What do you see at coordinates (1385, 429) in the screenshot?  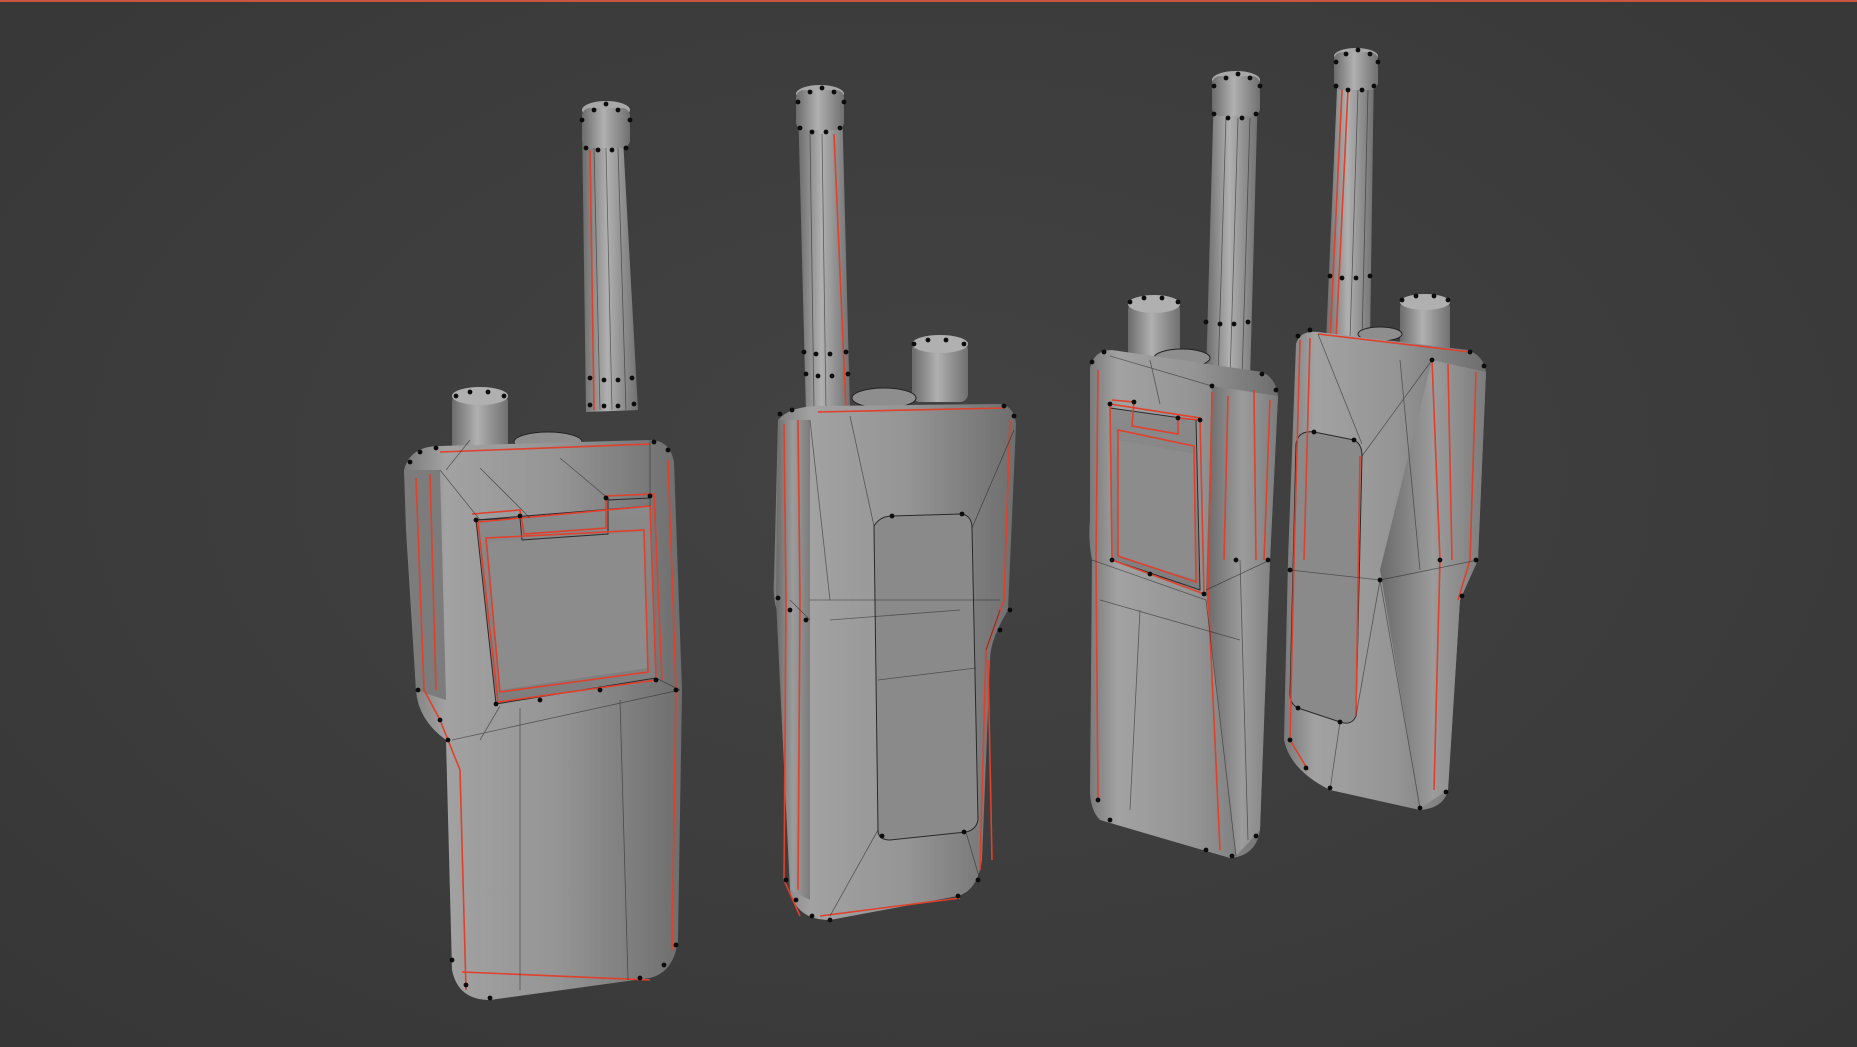 I see `radio-back-right` at bounding box center [1385, 429].